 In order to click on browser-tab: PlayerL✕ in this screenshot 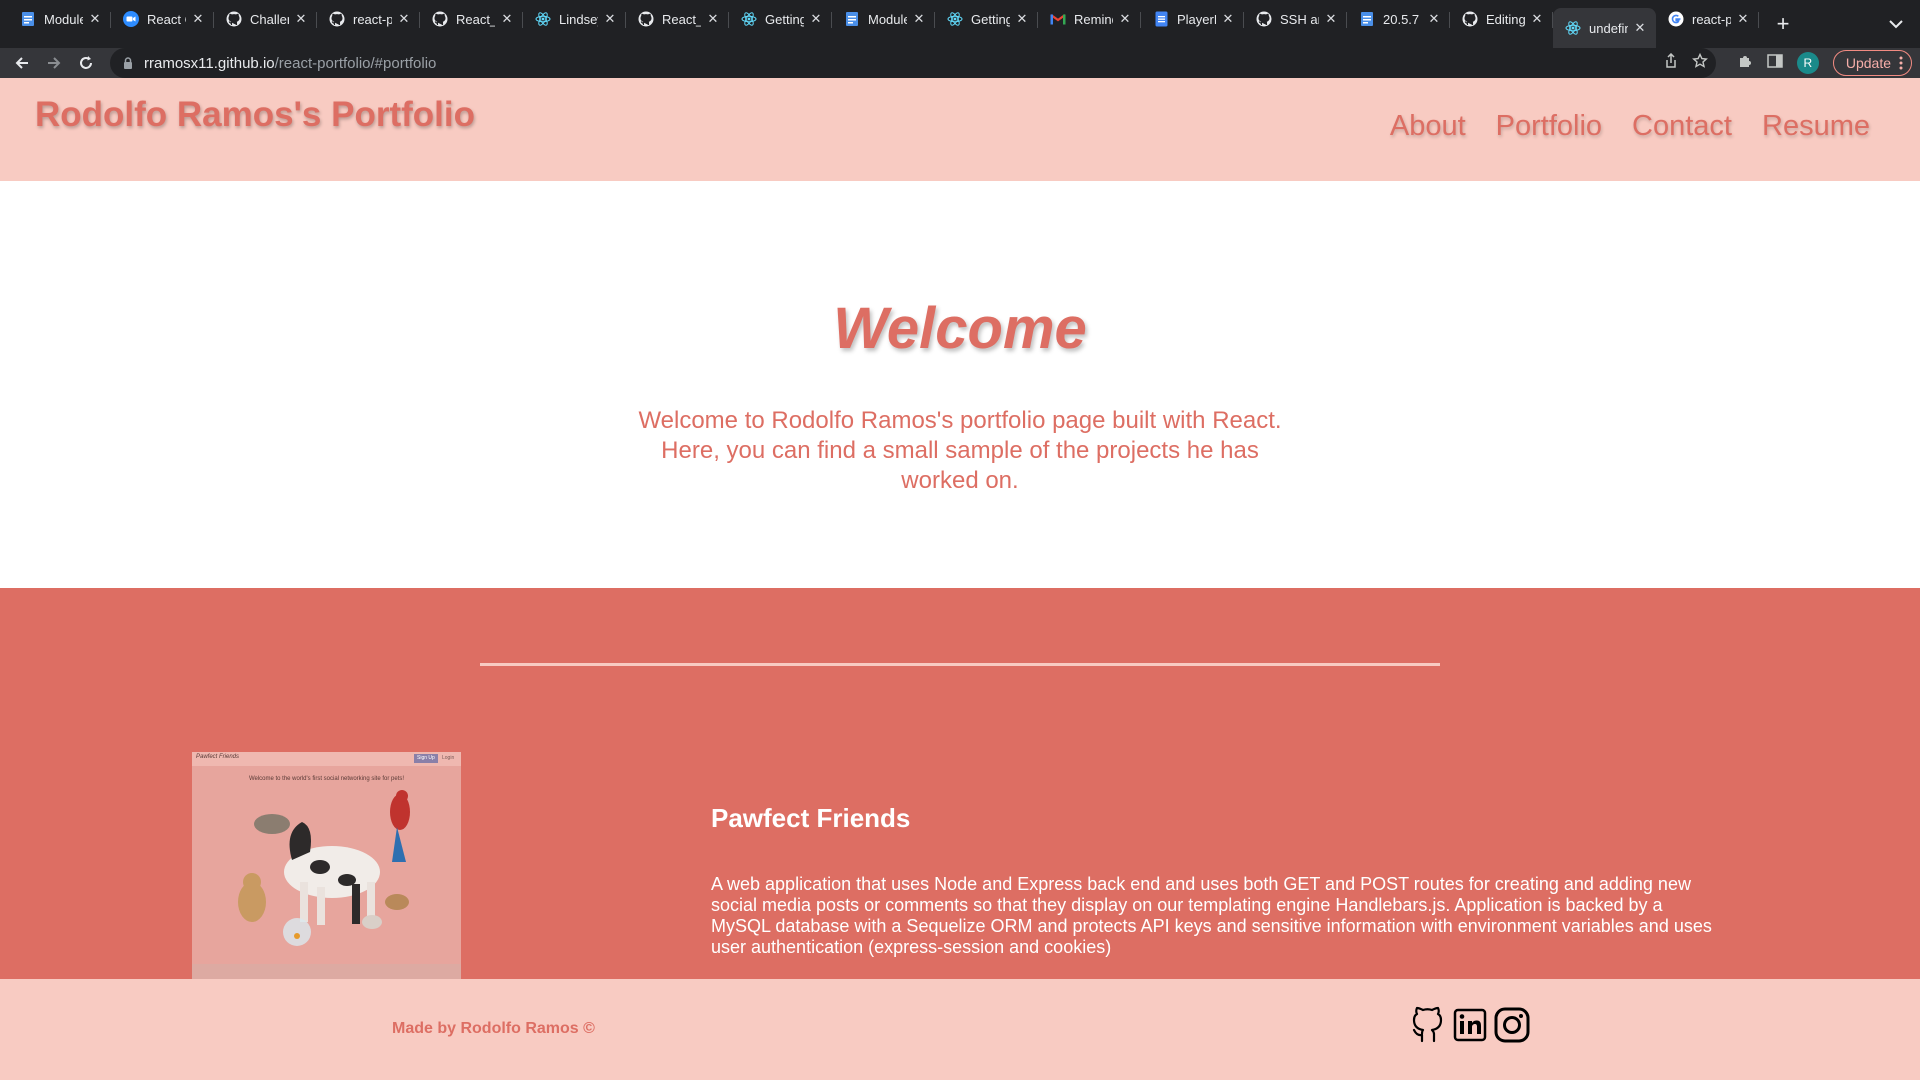, I will do `click(1192, 19)`.